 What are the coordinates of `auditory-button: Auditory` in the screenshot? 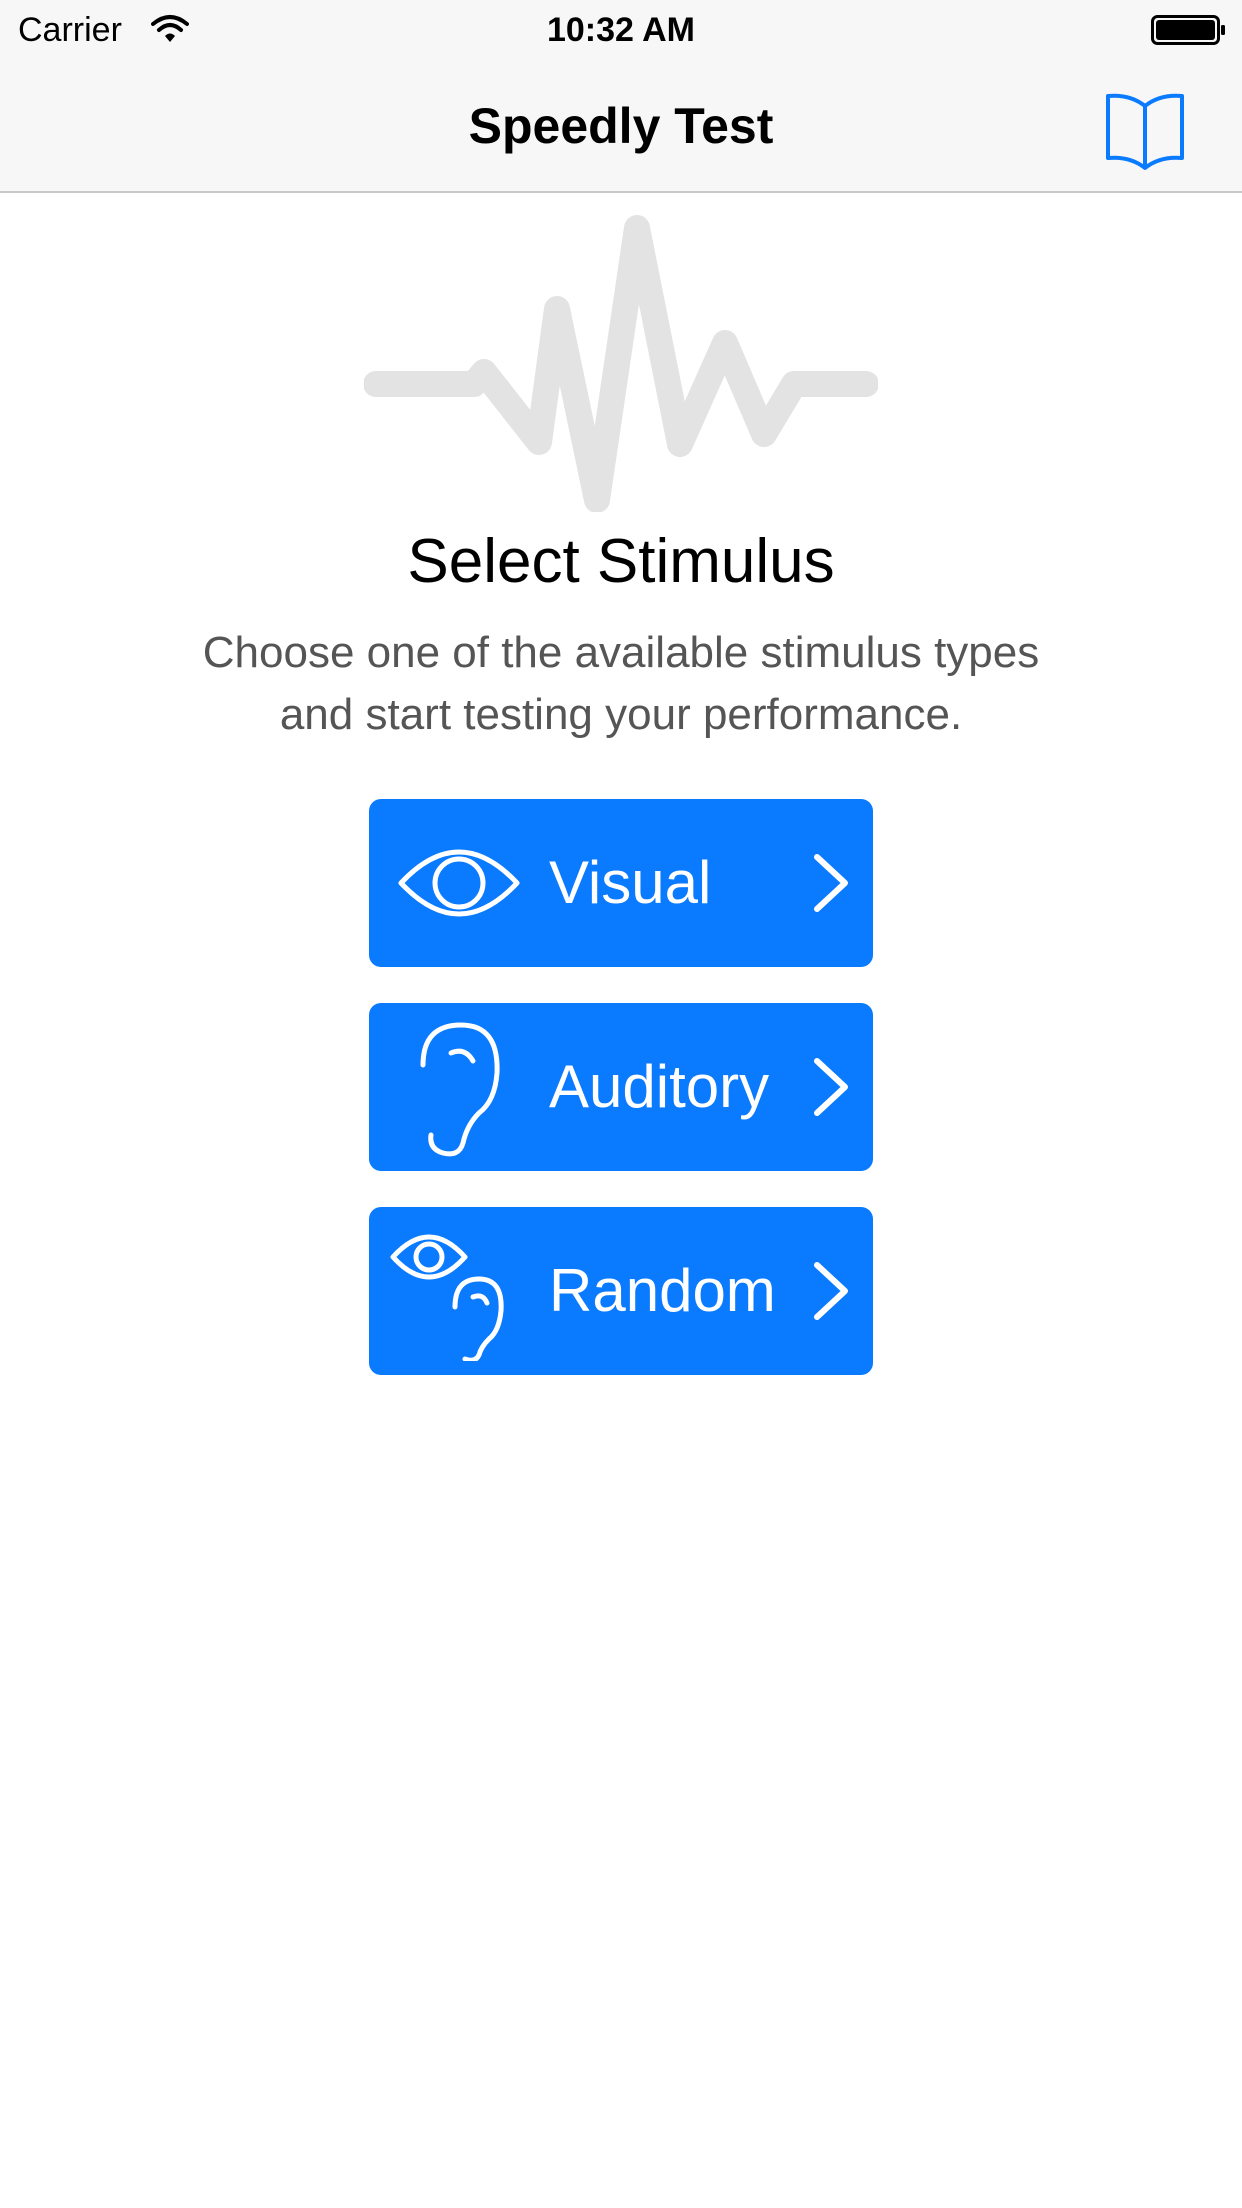 It's located at (621, 1087).